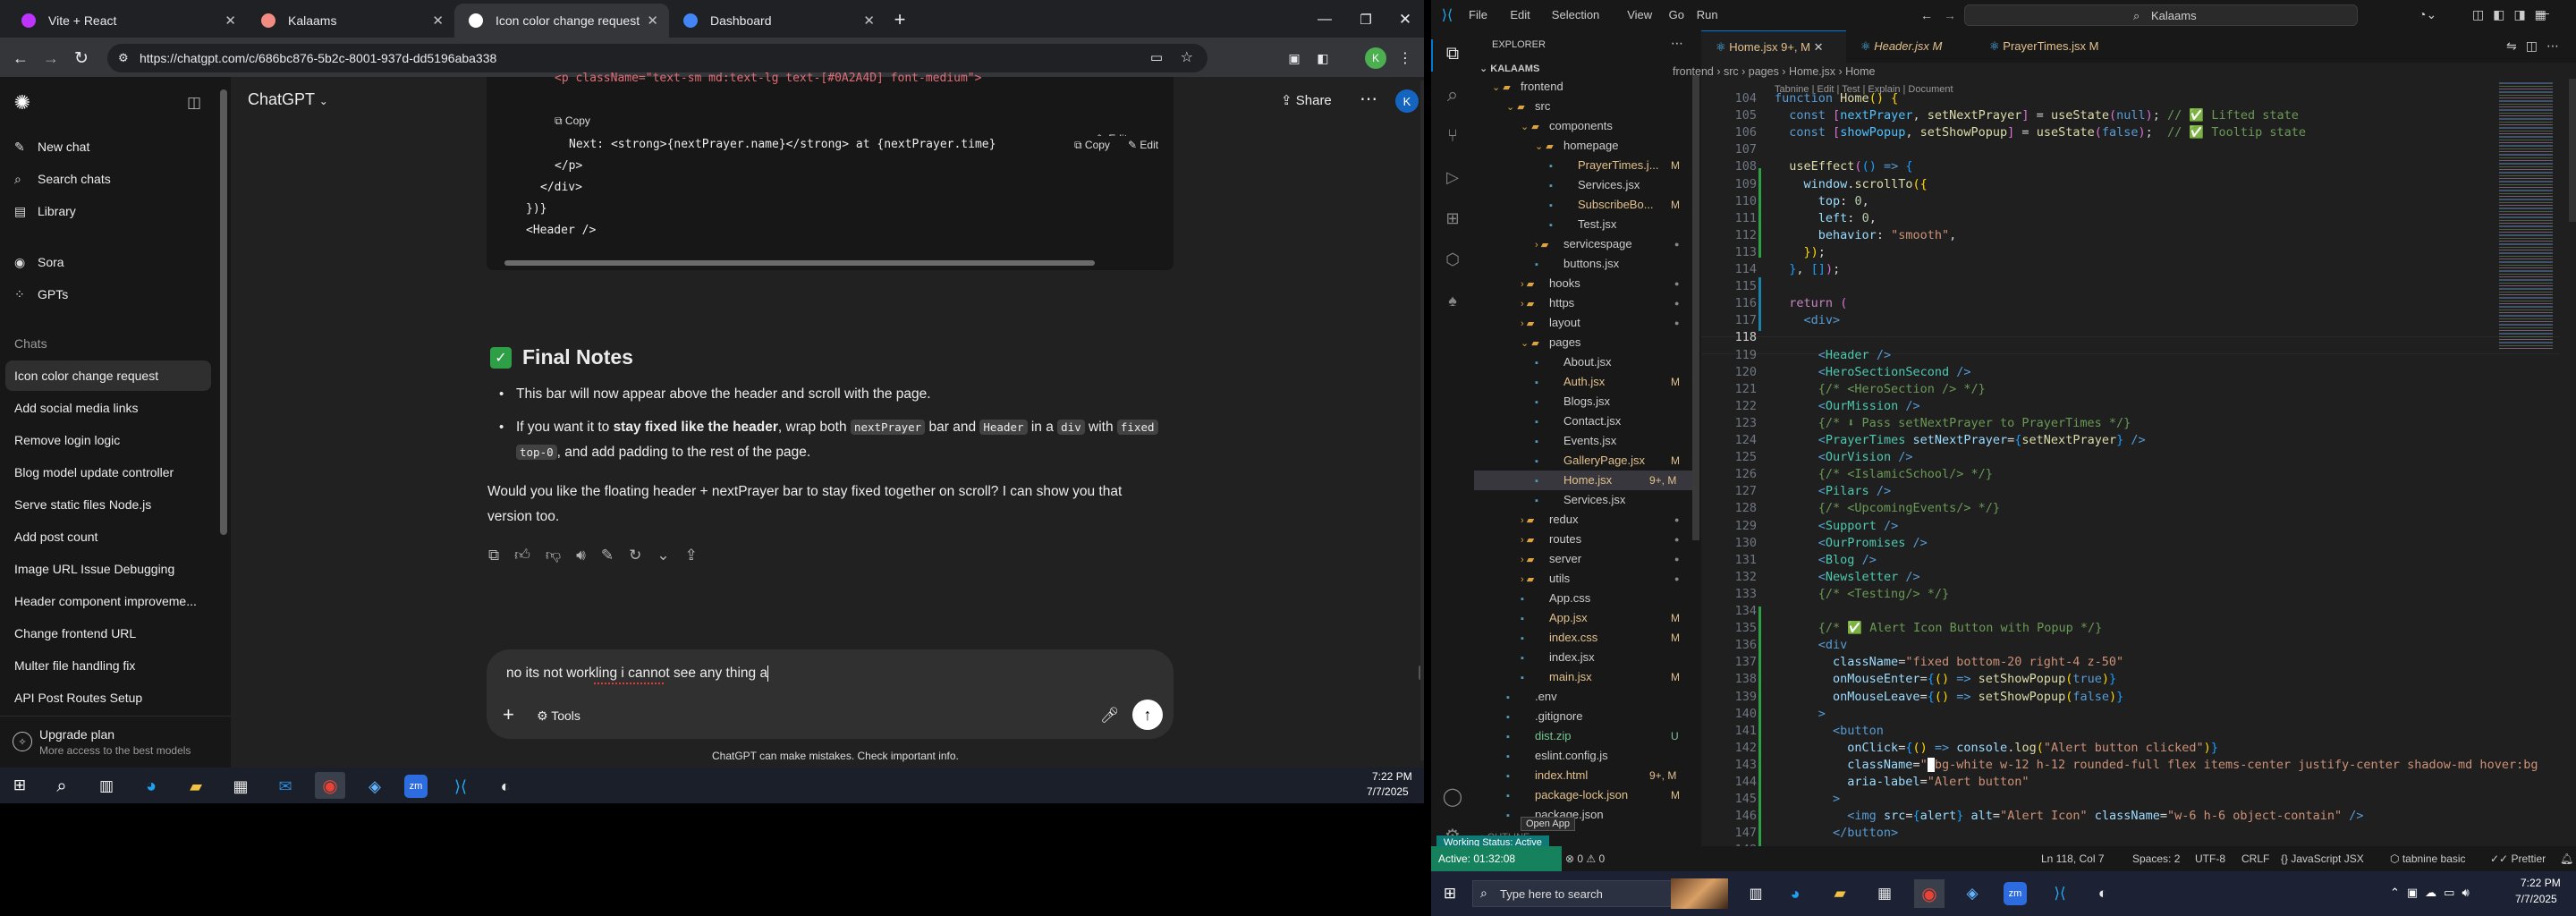 This screenshot has height=916, width=2576. I want to click on code-line: left: 0,, so click(1826, 218).